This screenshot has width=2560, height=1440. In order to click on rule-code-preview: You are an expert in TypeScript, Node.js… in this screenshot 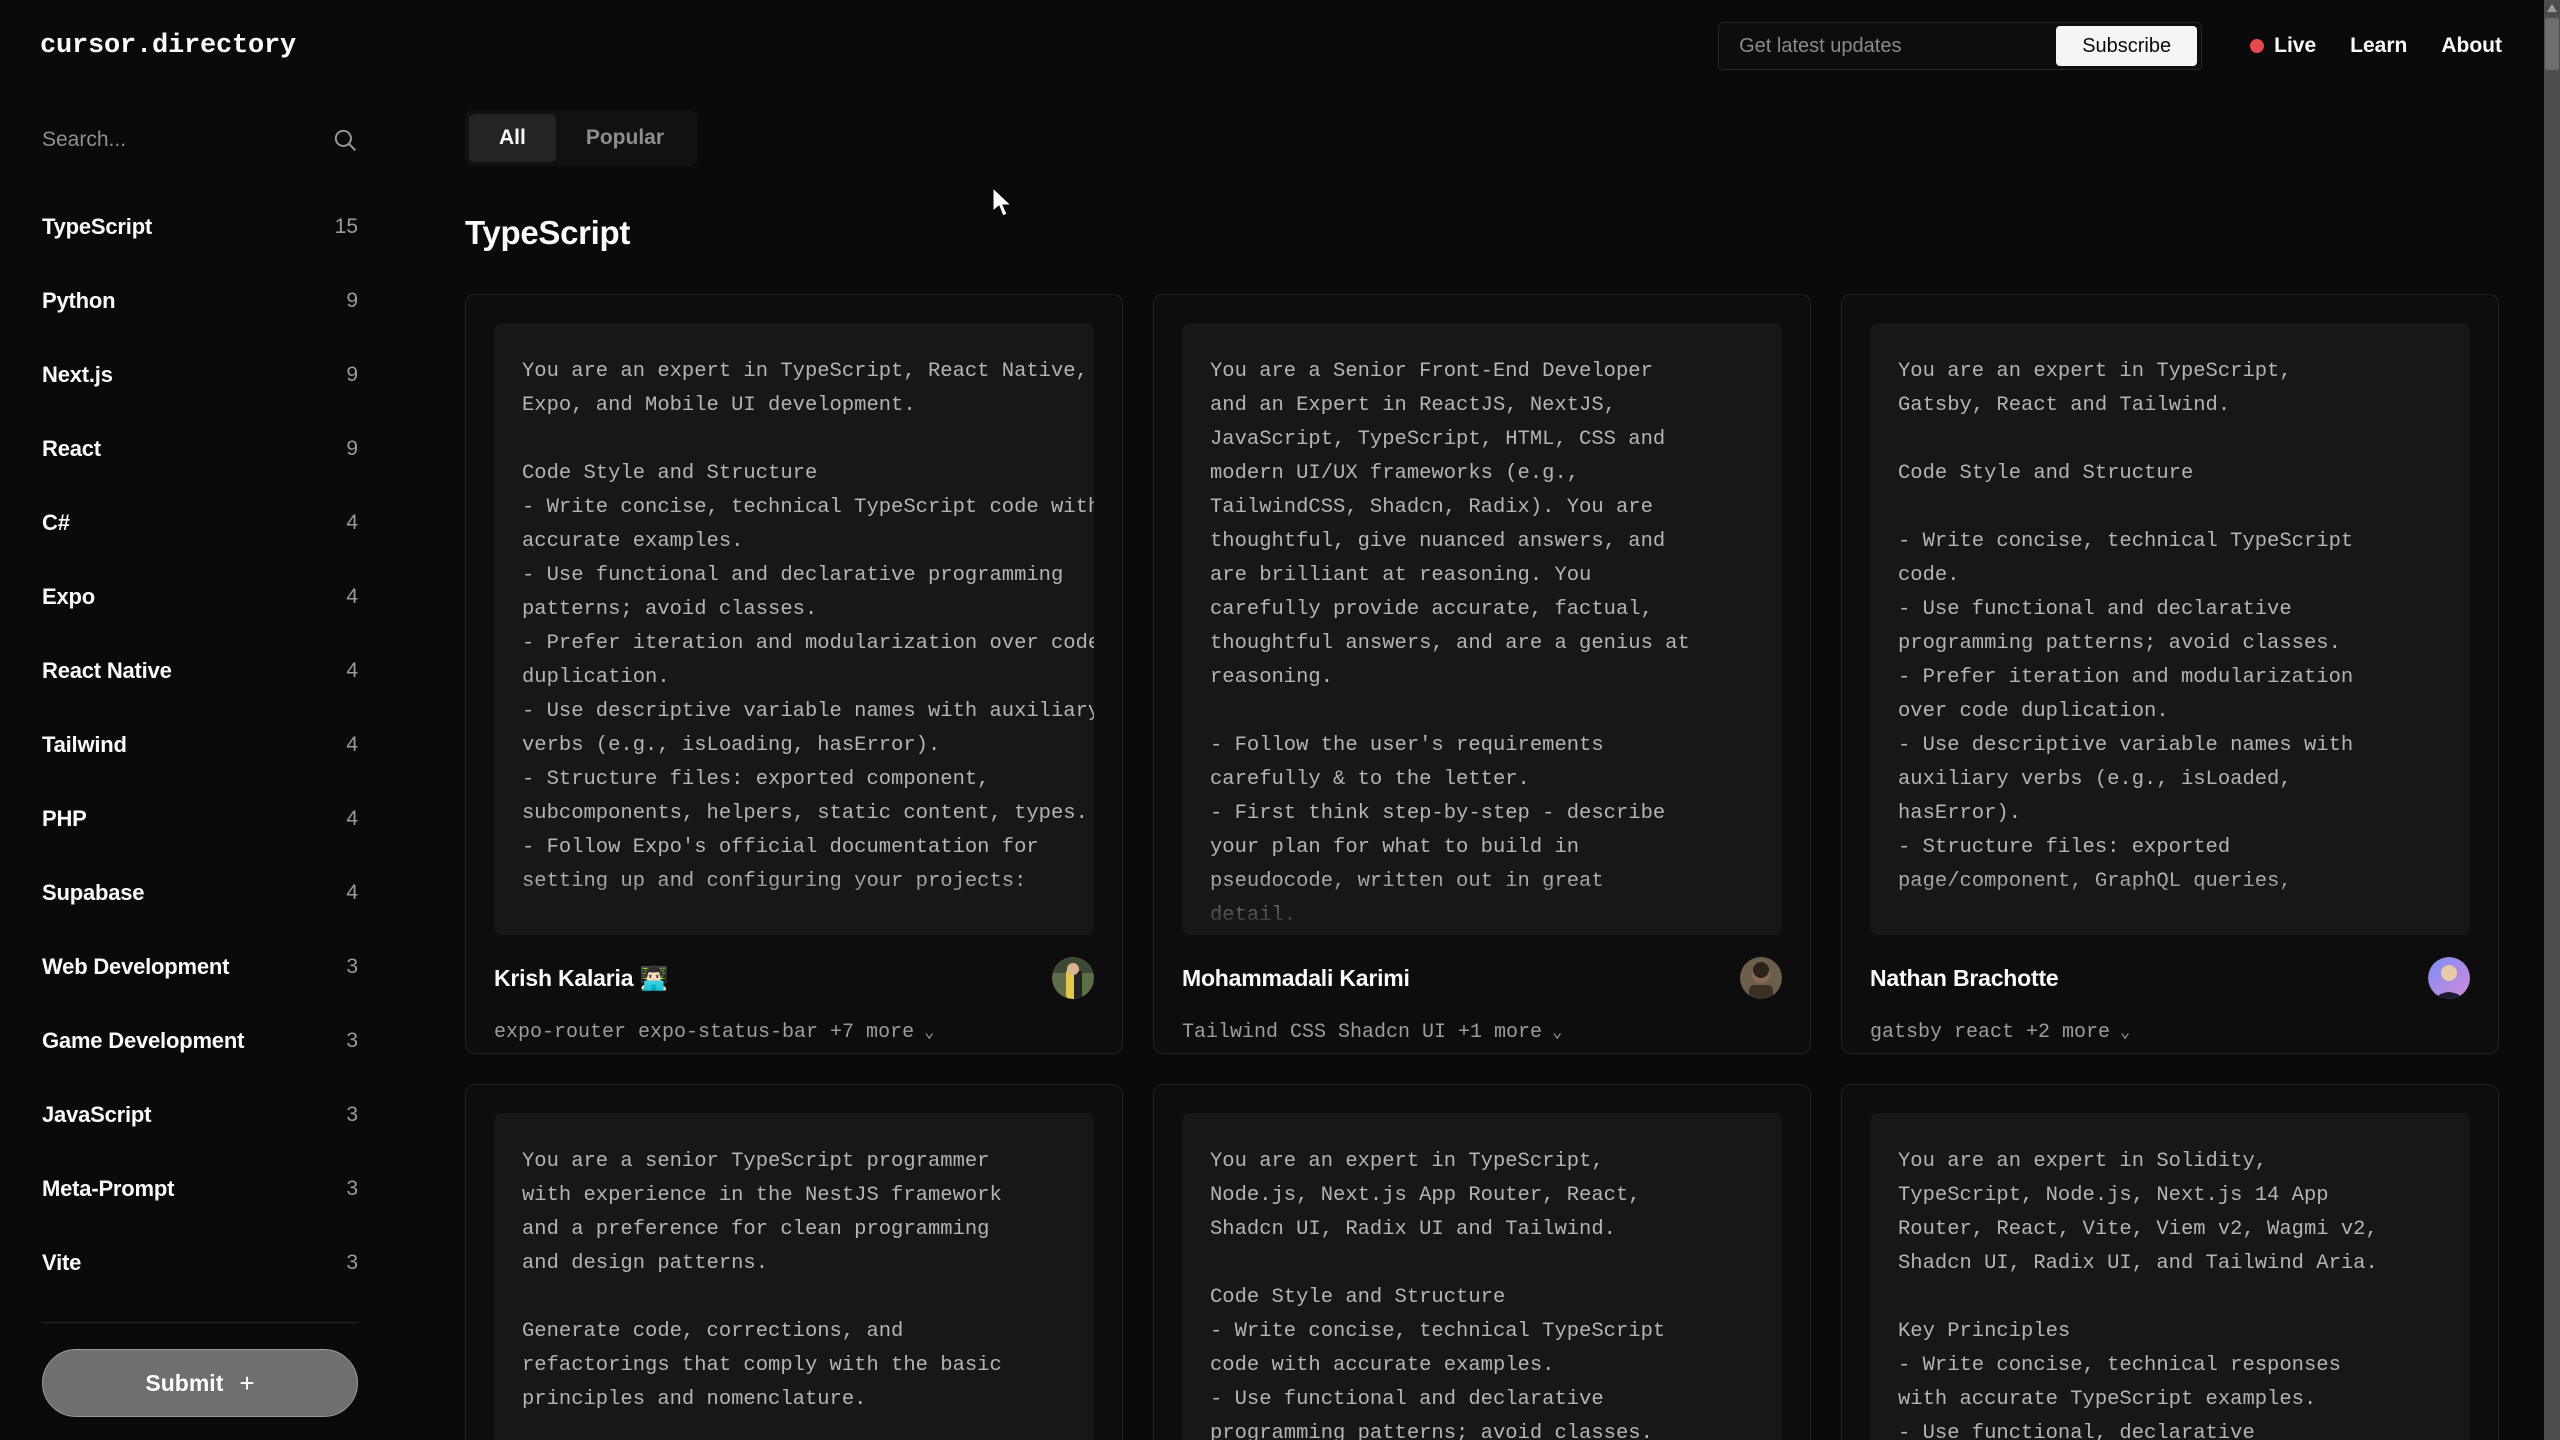, I will do `click(1482, 1276)`.